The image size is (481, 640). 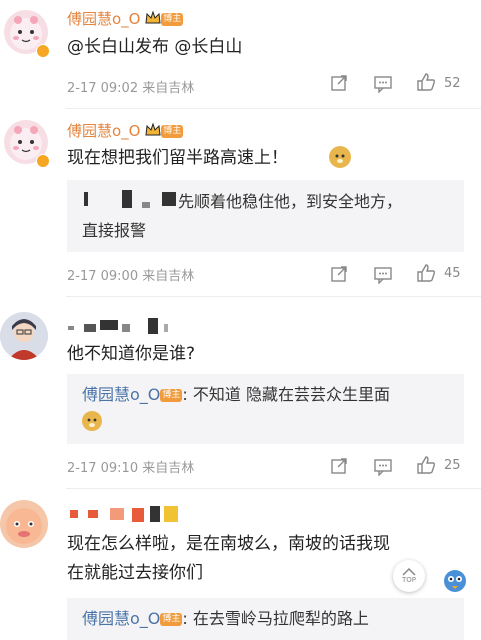 What do you see at coordinates (154, 47) in the screenshot?
I see `comment-text: @长白山发布 @长白山` at bounding box center [154, 47].